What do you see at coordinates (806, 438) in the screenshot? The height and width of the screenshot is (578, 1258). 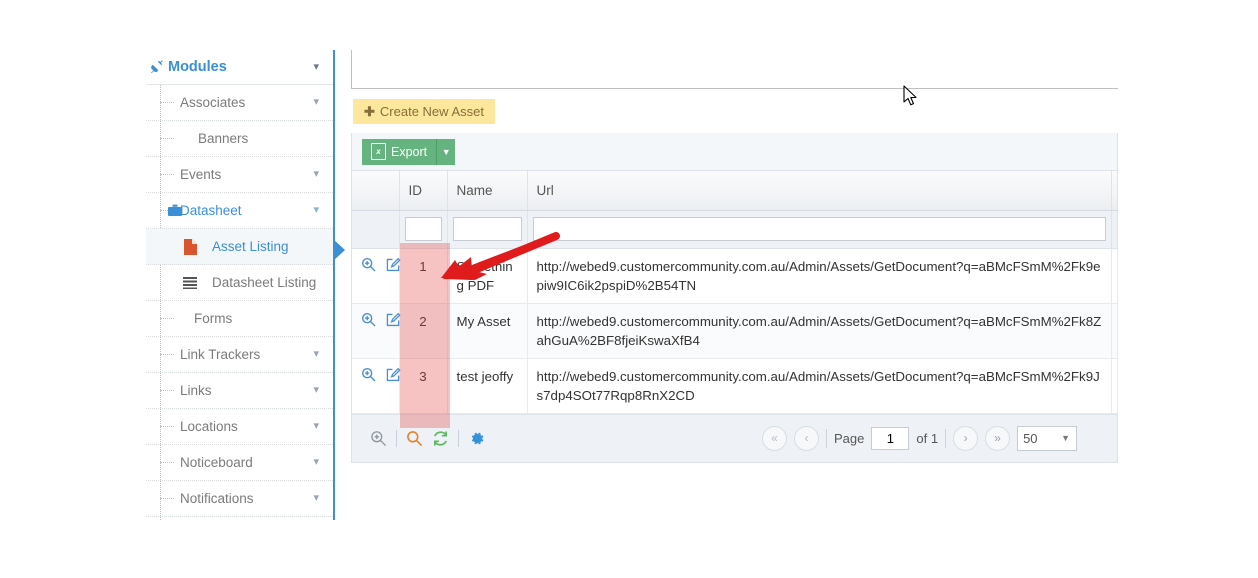 I see `prev-page-button: ‹` at bounding box center [806, 438].